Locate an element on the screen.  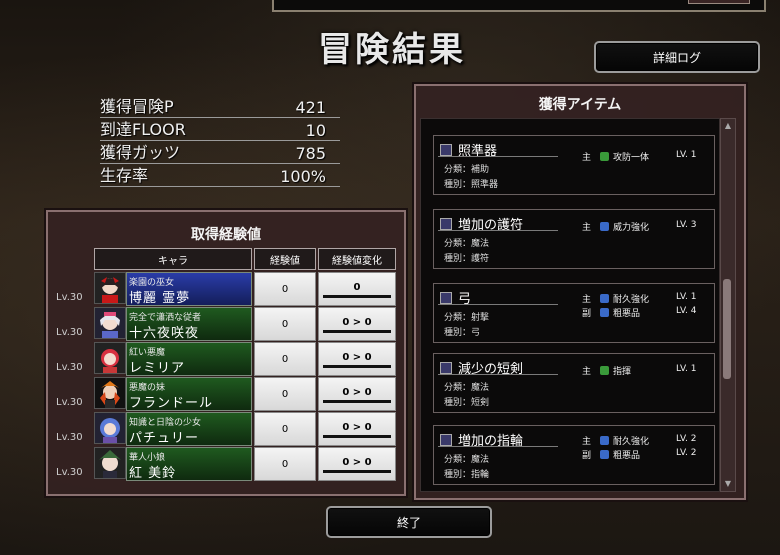
bow-icon is located at coordinates (446, 298).